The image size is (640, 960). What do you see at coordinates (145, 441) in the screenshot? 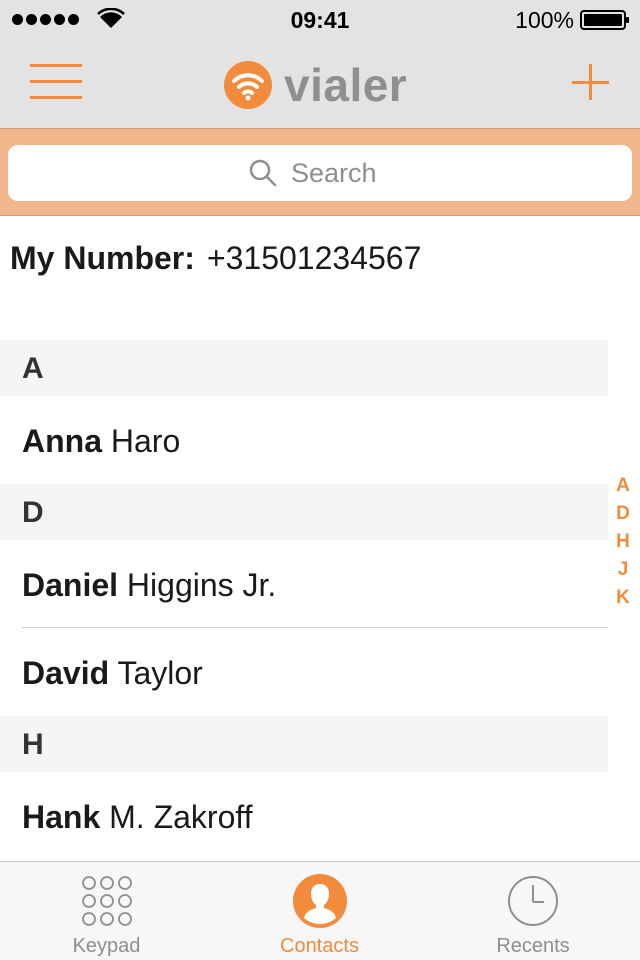
I see `contact-last-name: Haro` at bounding box center [145, 441].